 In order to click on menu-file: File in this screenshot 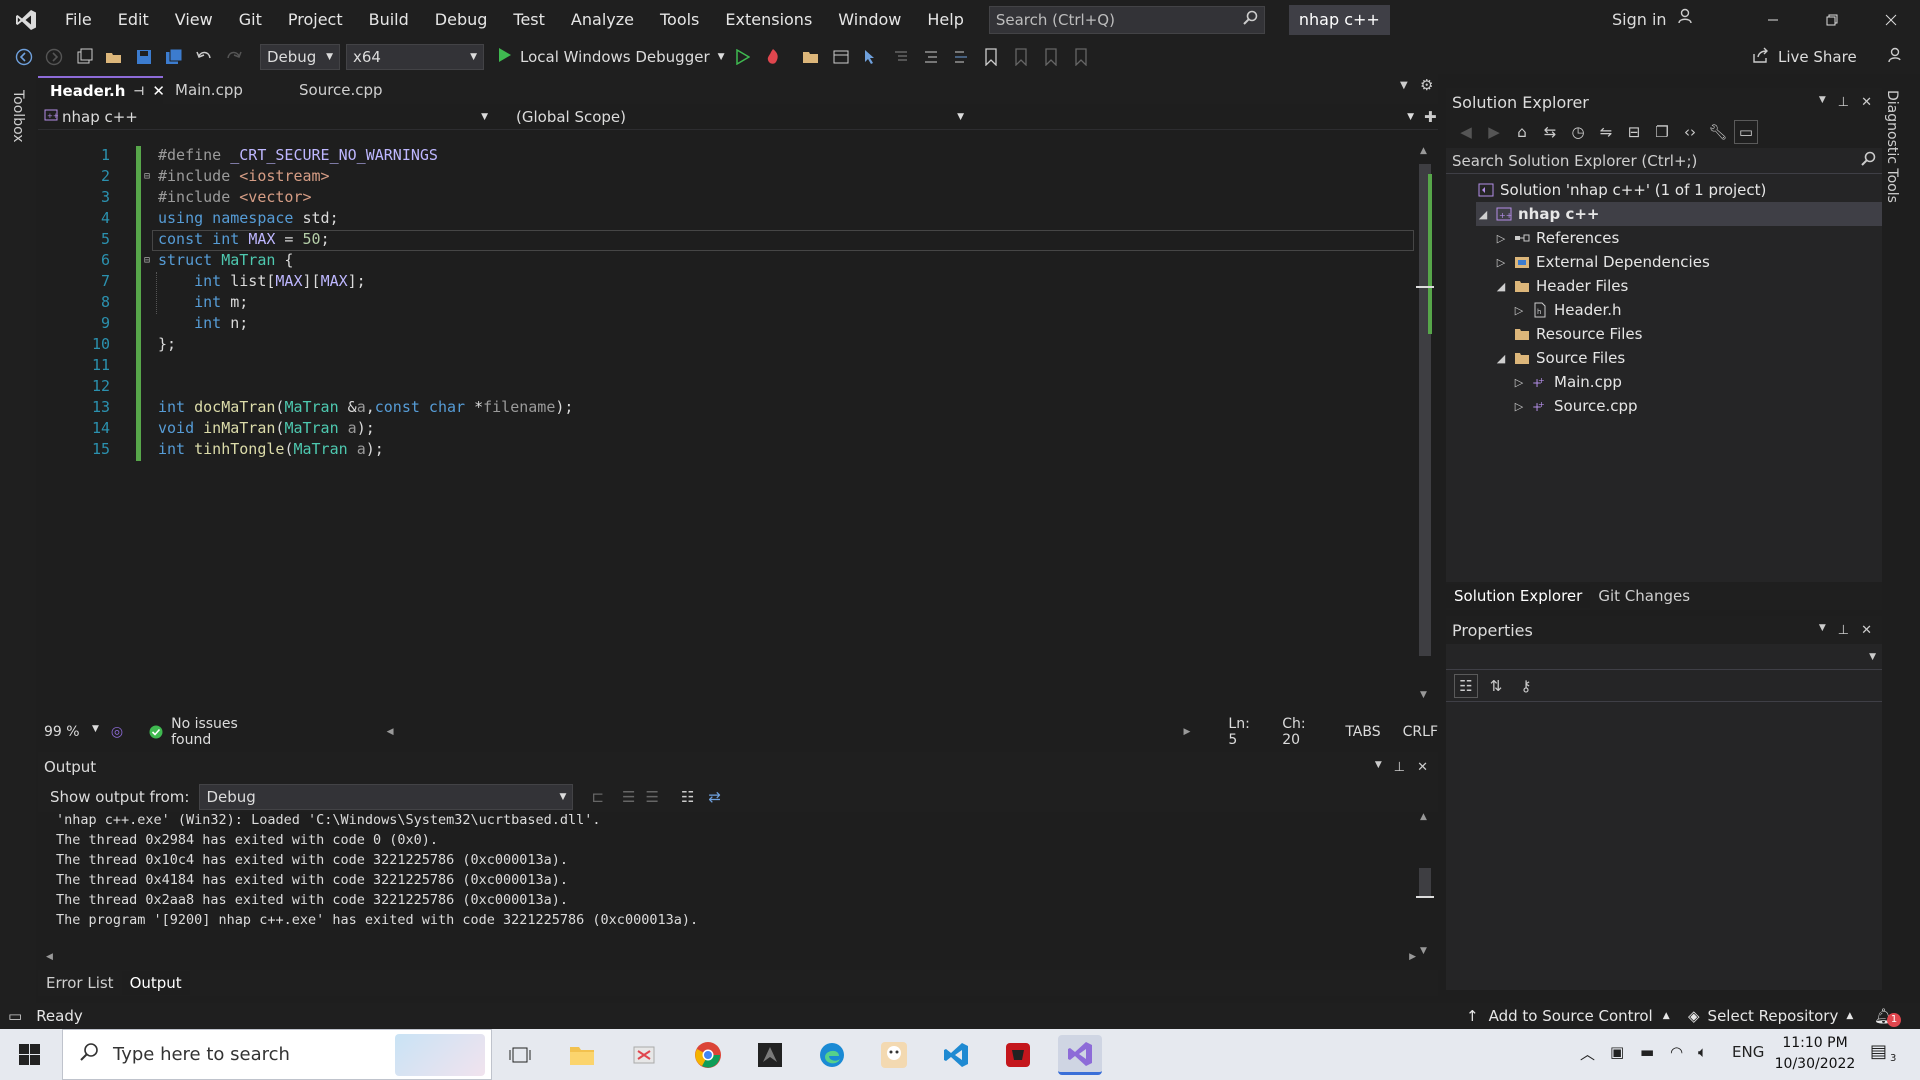, I will do `click(78, 20)`.